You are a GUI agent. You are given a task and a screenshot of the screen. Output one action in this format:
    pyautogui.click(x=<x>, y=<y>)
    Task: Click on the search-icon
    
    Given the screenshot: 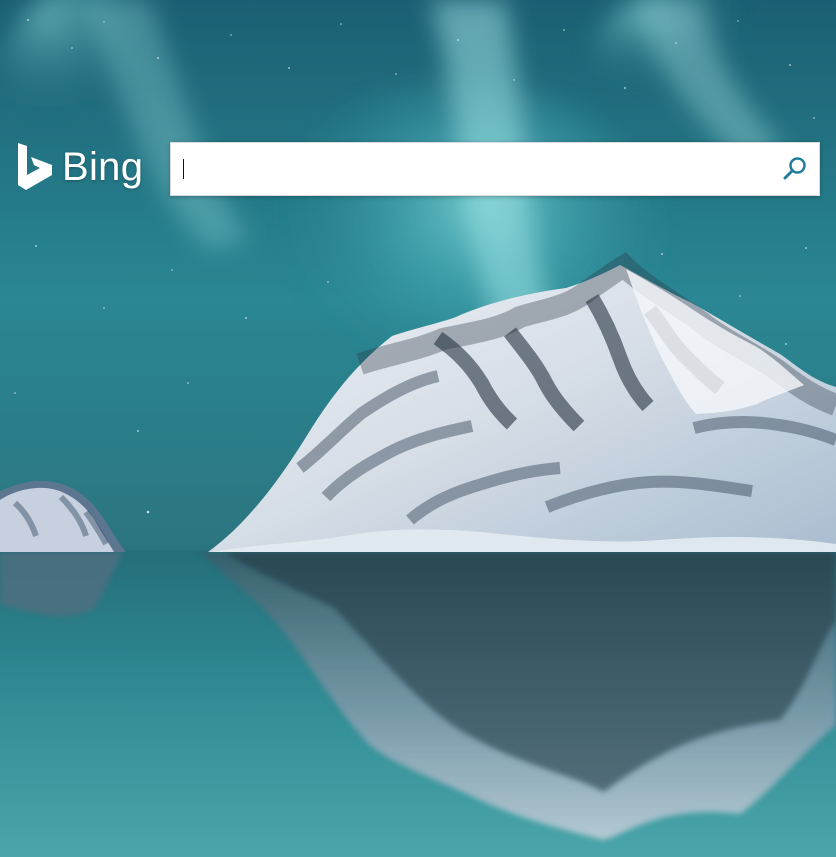 What is the action you would take?
    pyautogui.click(x=794, y=168)
    